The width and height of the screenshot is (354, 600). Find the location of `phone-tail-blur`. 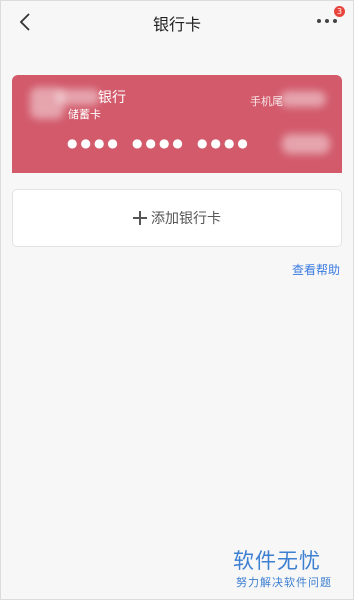

phone-tail-blur is located at coordinates (303, 99).